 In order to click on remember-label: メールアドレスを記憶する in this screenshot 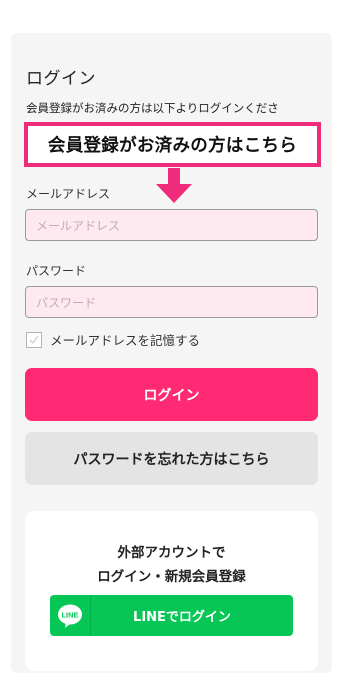, I will do `click(125, 340)`.